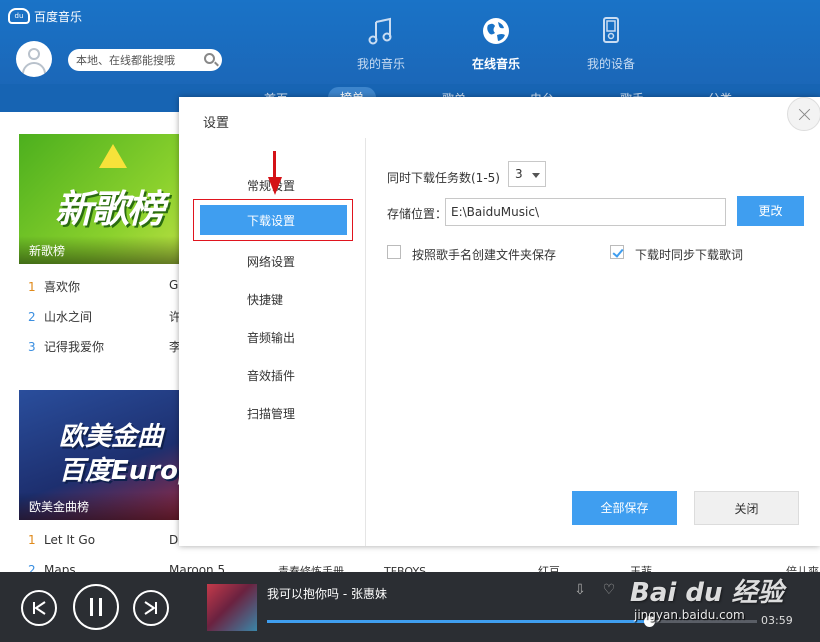 The height and width of the screenshot is (642, 820). I want to click on search-box, so click(145, 60).